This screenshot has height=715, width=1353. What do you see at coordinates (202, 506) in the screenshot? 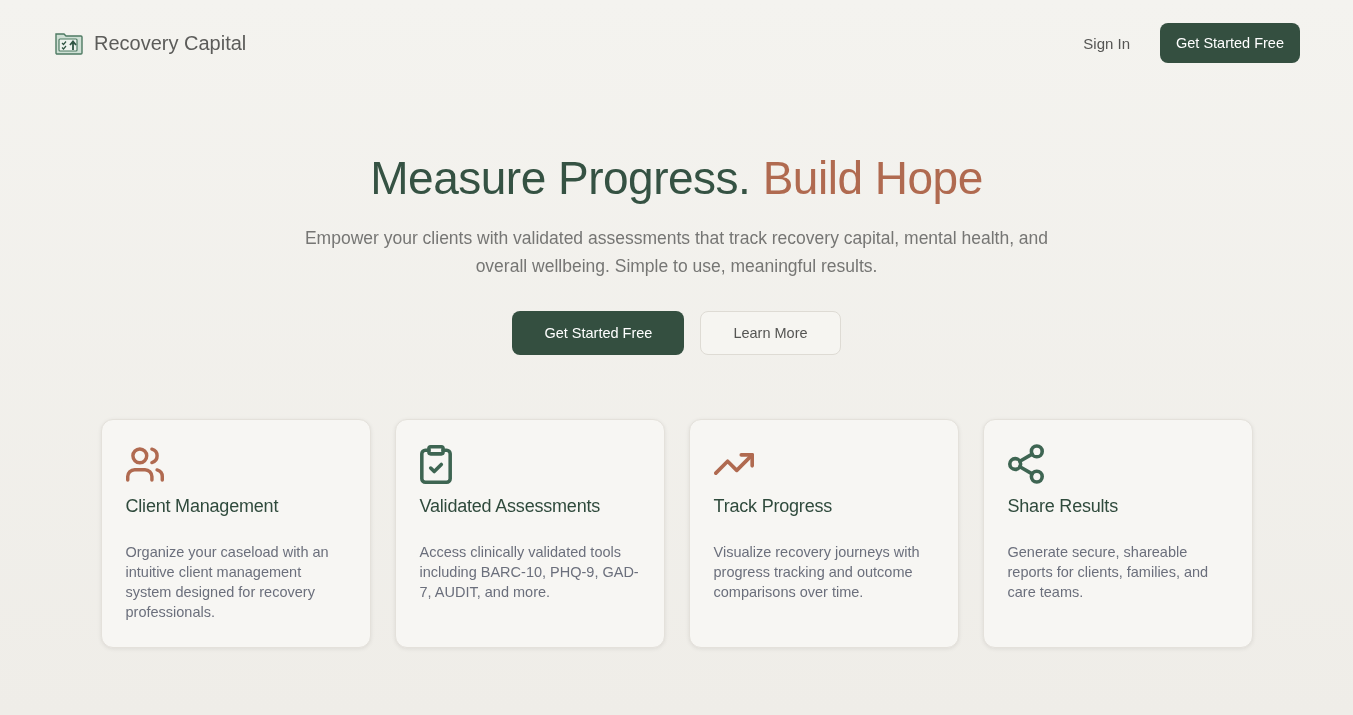
I see `feature-title: Client Management` at bounding box center [202, 506].